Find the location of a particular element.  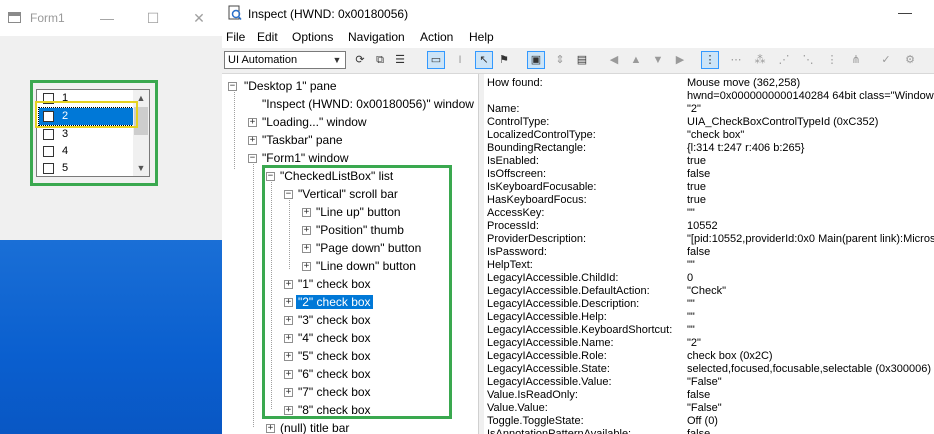

property-value: {l:314 t:247 r:406 b:265} is located at coordinates (746, 148).